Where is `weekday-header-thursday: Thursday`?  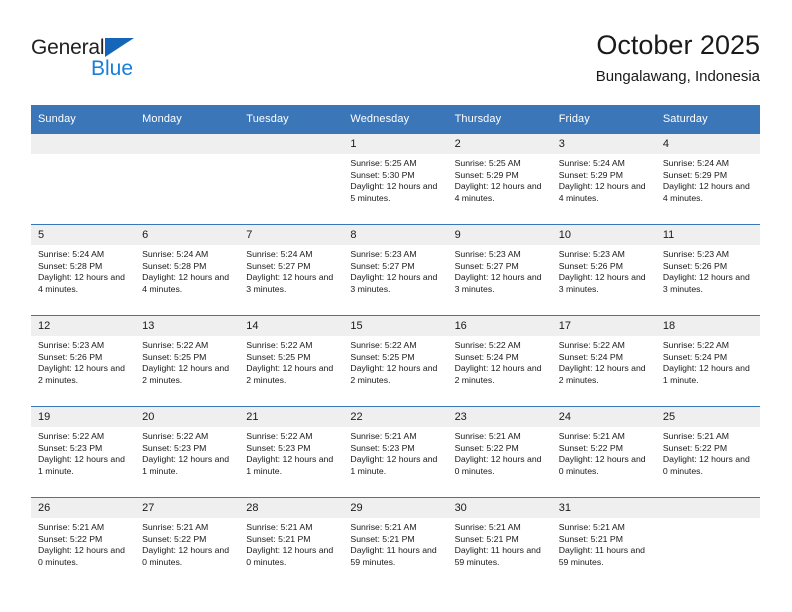
weekday-header-thursday: Thursday is located at coordinates (499, 119).